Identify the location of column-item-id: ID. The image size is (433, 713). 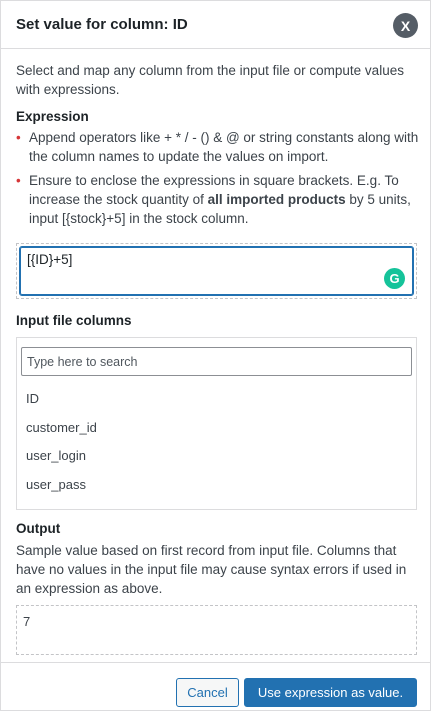
(61, 404).